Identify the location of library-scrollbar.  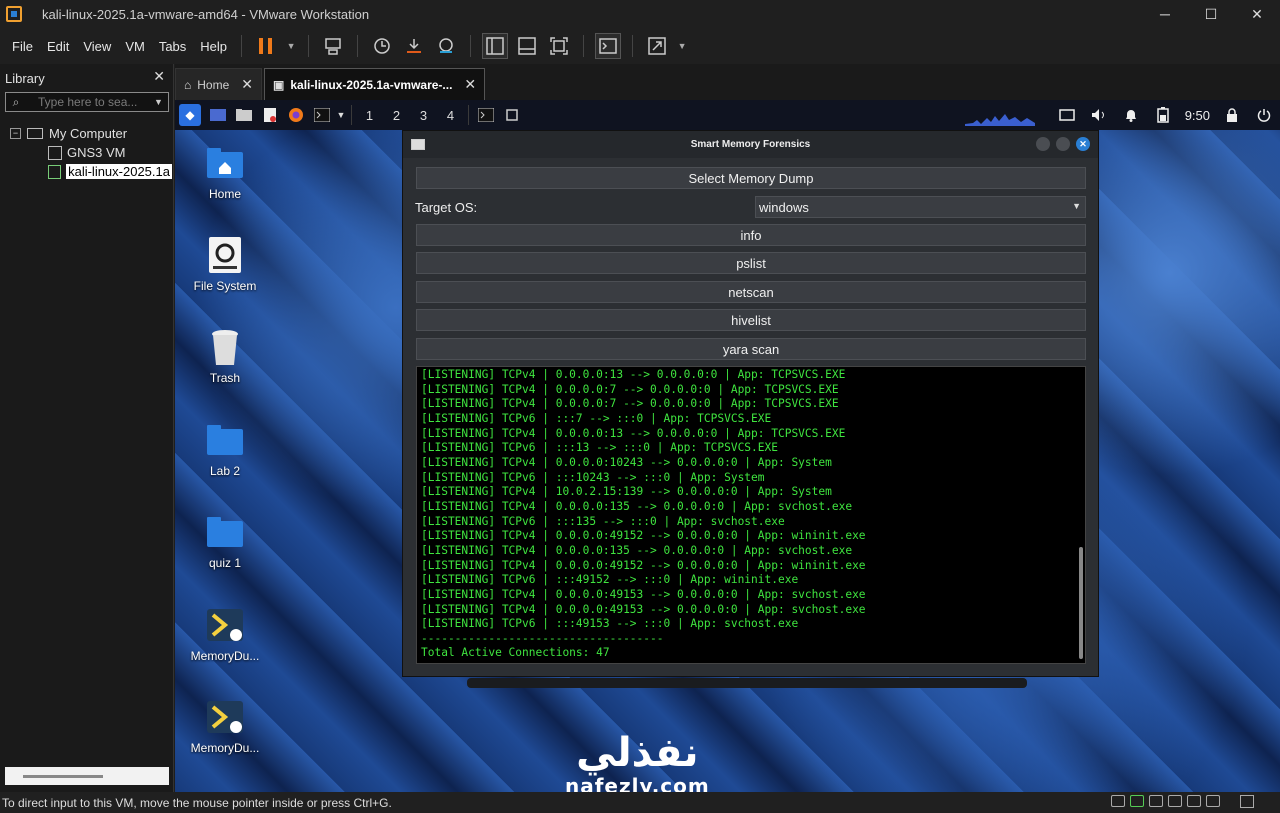
(87, 776).